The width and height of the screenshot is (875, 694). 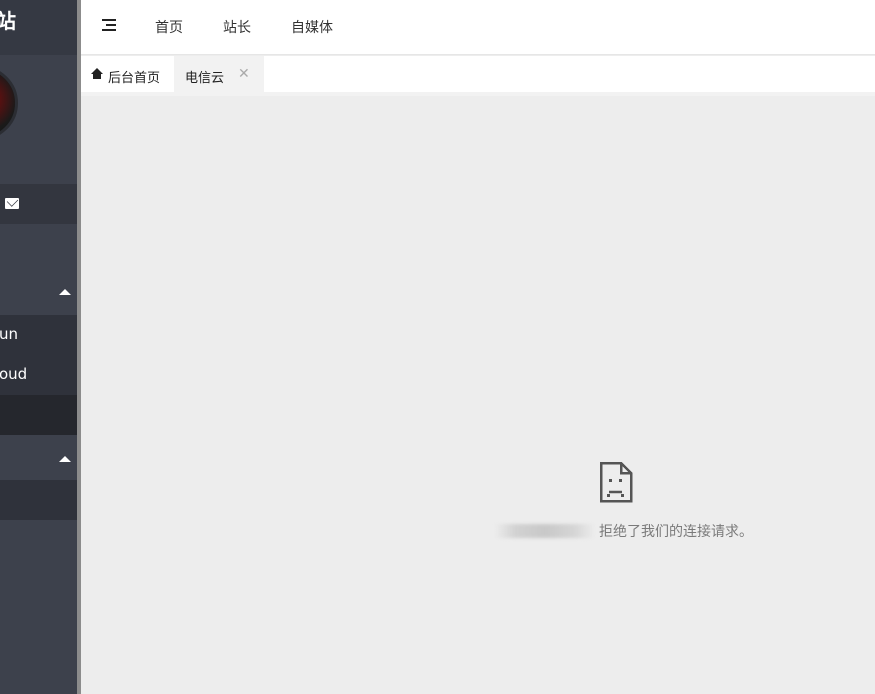 What do you see at coordinates (9, 334) in the screenshot?
I see `sidebar-sub-item-label: un` at bounding box center [9, 334].